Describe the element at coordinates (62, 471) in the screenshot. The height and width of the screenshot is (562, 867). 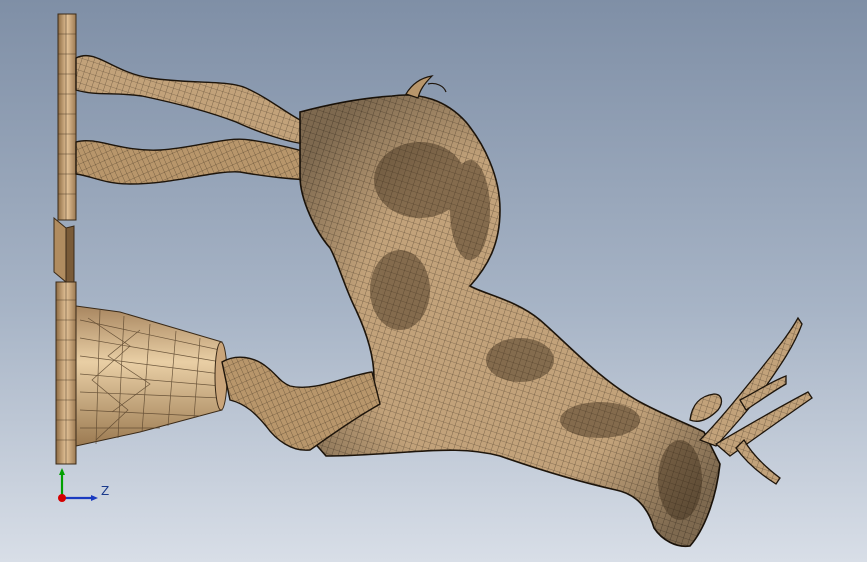
I see `y-axis-arrowhead` at that location.